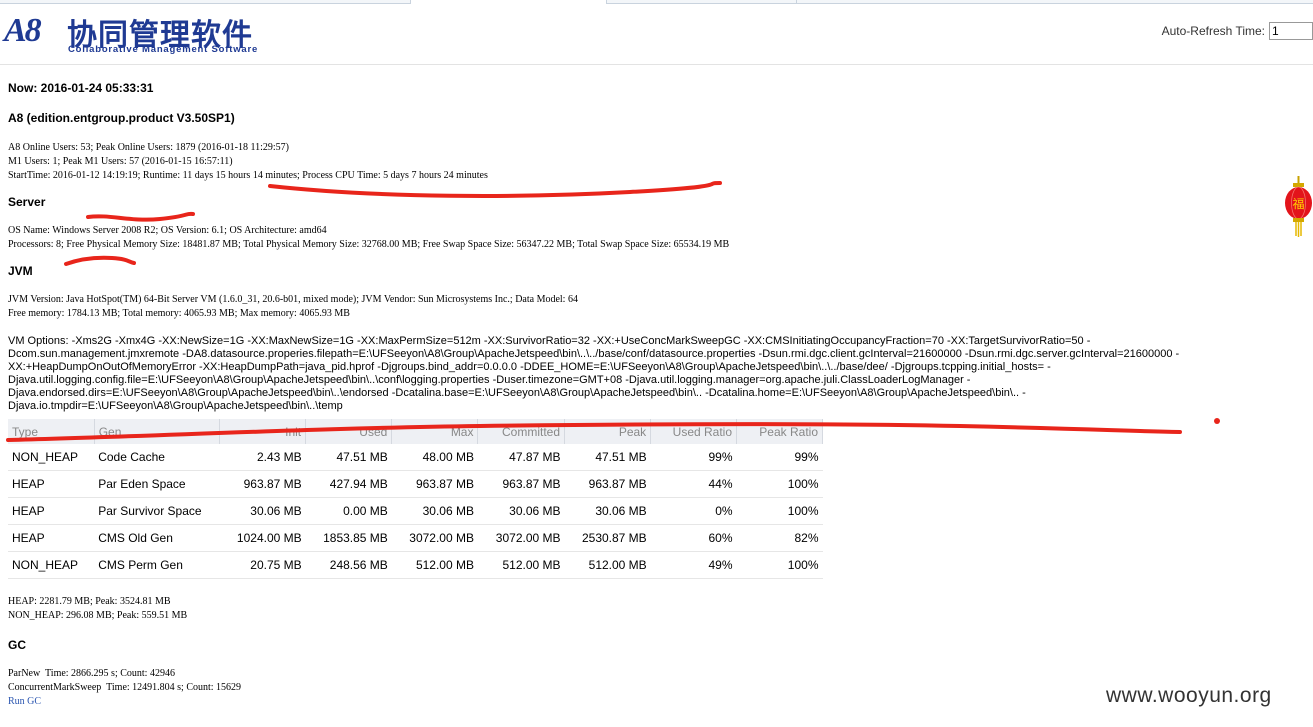  I want to click on cell-gen: Par Eden Space, so click(157, 484).